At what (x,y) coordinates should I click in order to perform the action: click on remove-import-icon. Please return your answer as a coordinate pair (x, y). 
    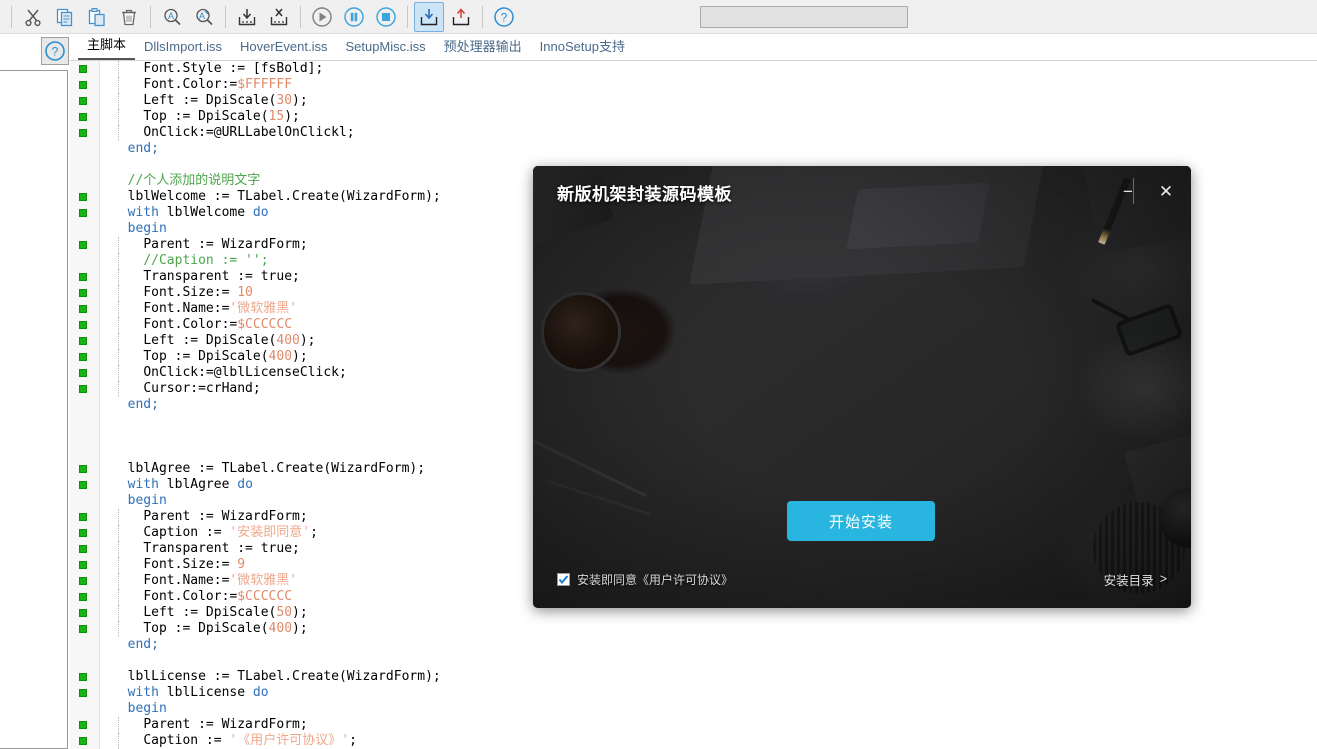
    Looking at the image, I should click on (279, 17).